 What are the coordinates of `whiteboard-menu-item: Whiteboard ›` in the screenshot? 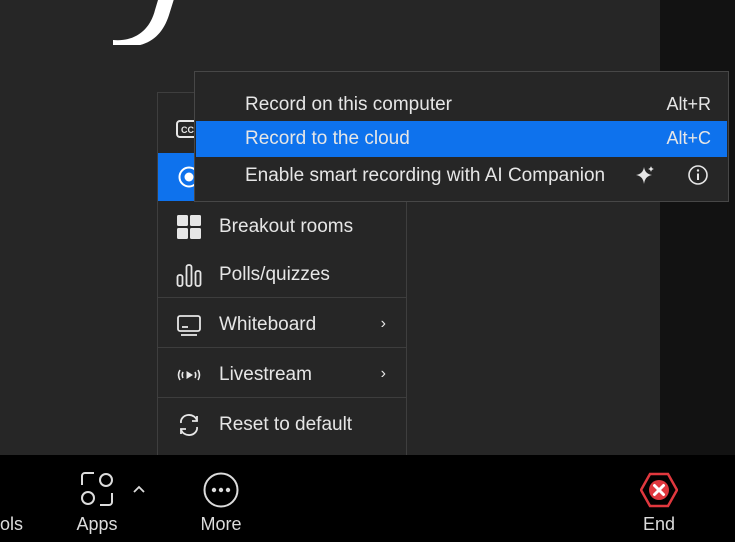 It's located at (282, 325).